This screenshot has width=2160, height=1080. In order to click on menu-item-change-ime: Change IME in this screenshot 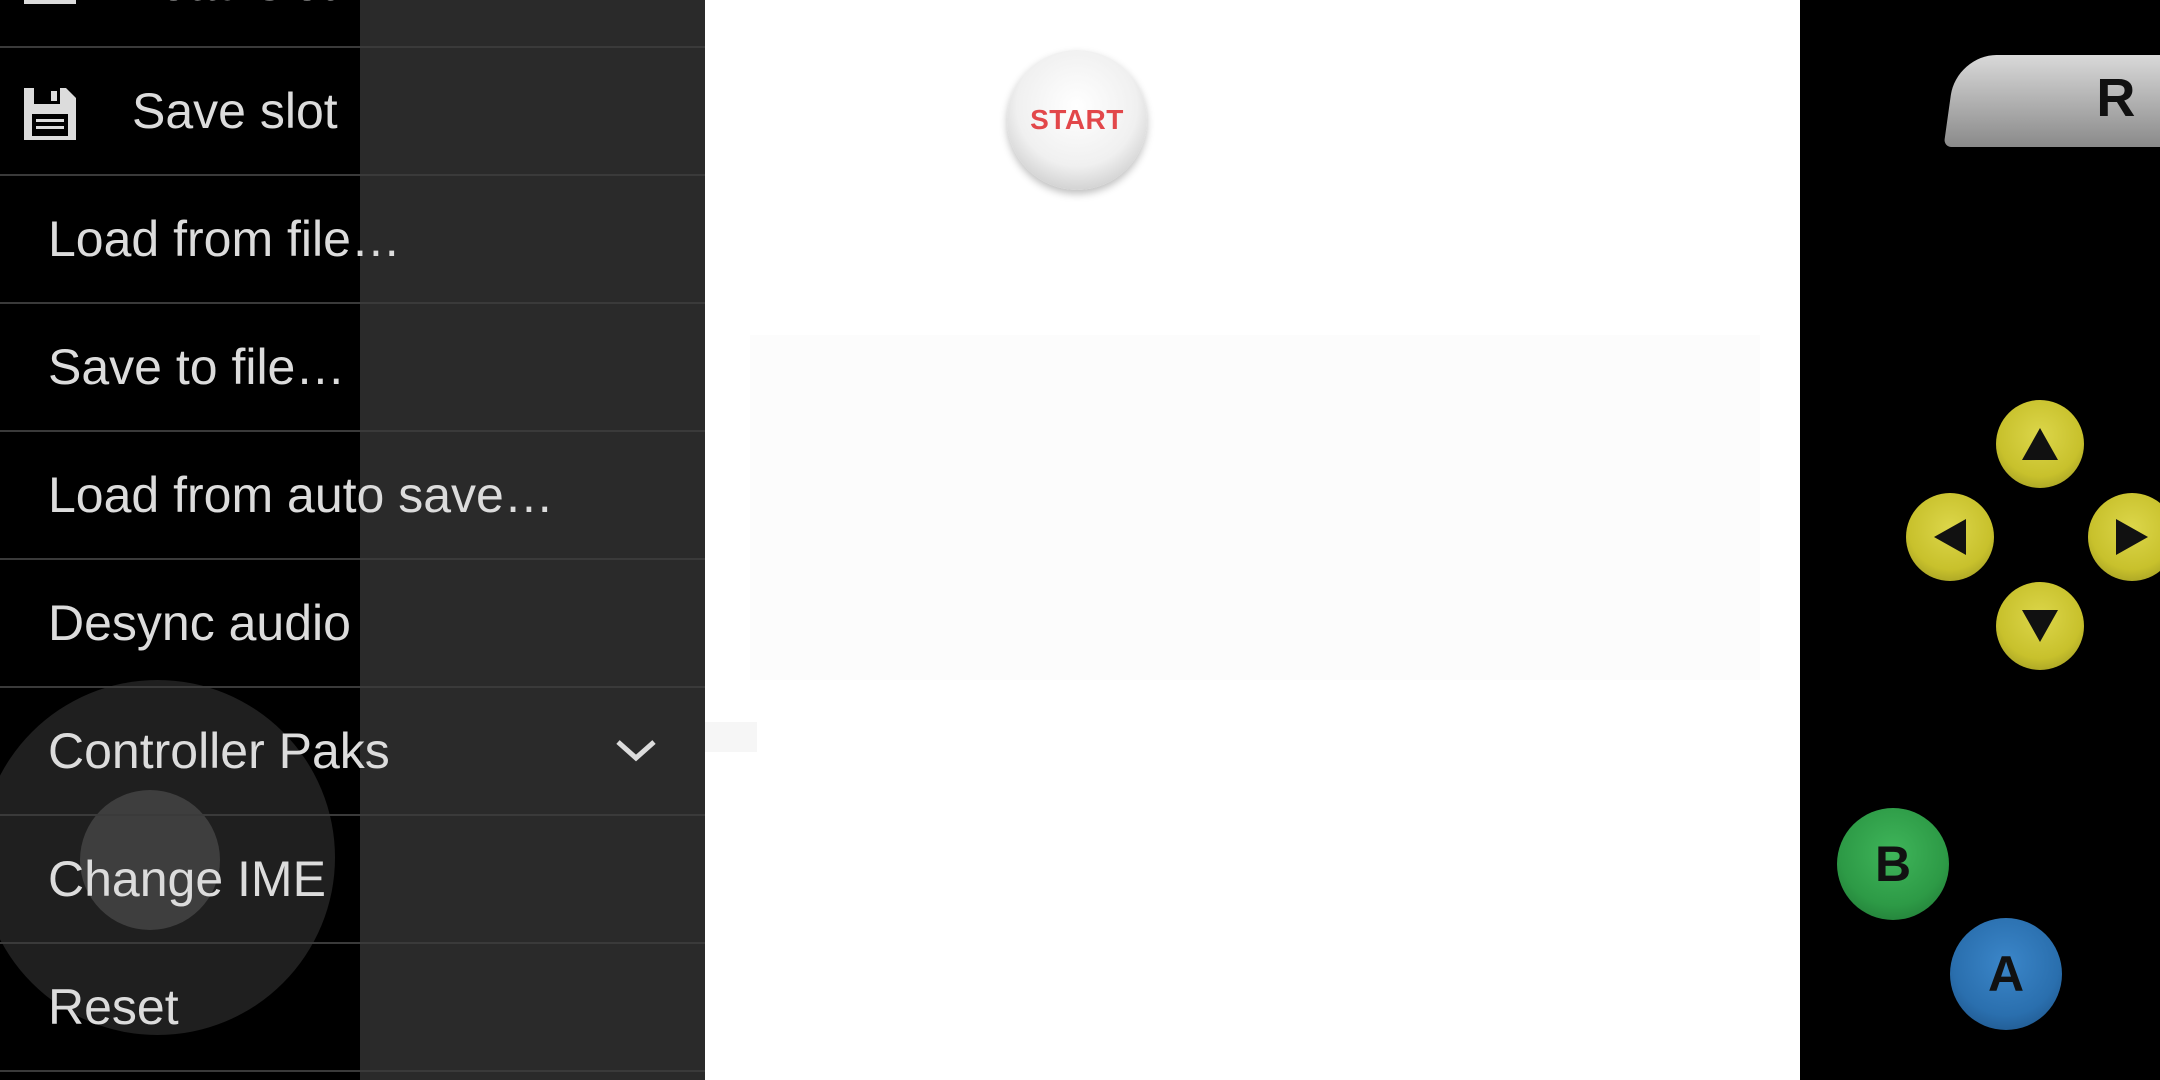, I will do `click(352, 880)`.